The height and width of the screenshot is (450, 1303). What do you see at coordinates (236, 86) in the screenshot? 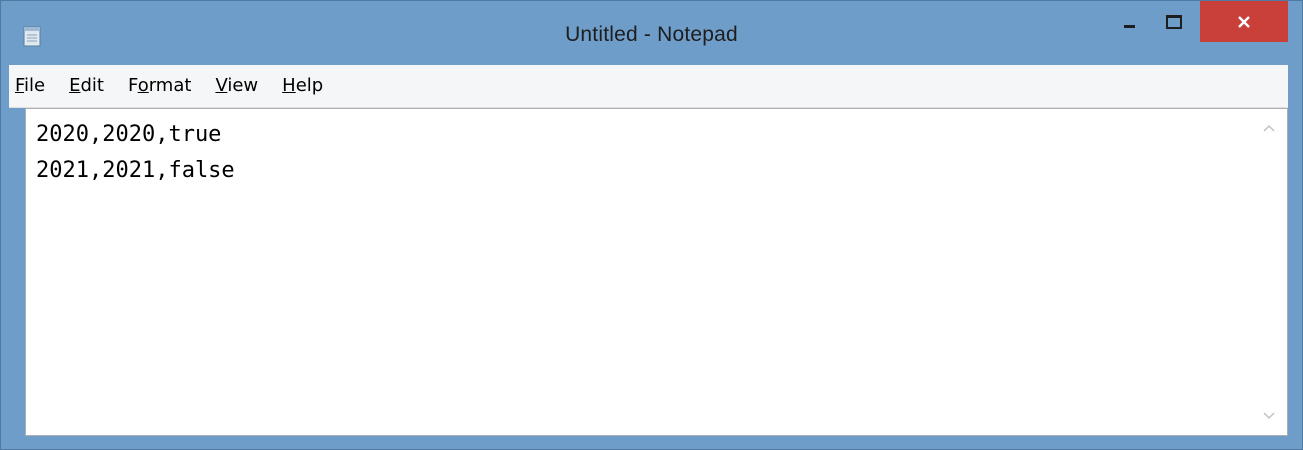
I see `menu-view: View` at bounding box center [236, 86].